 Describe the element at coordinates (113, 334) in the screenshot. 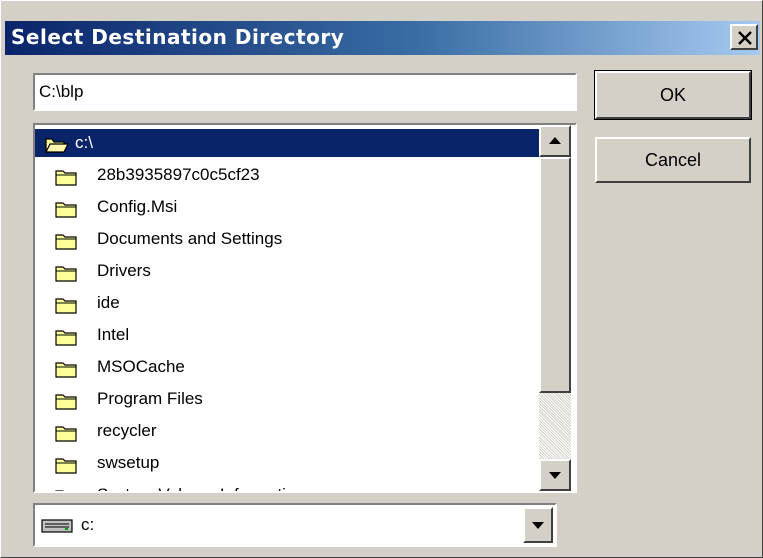

I see `folder-label: Intel` at that location.